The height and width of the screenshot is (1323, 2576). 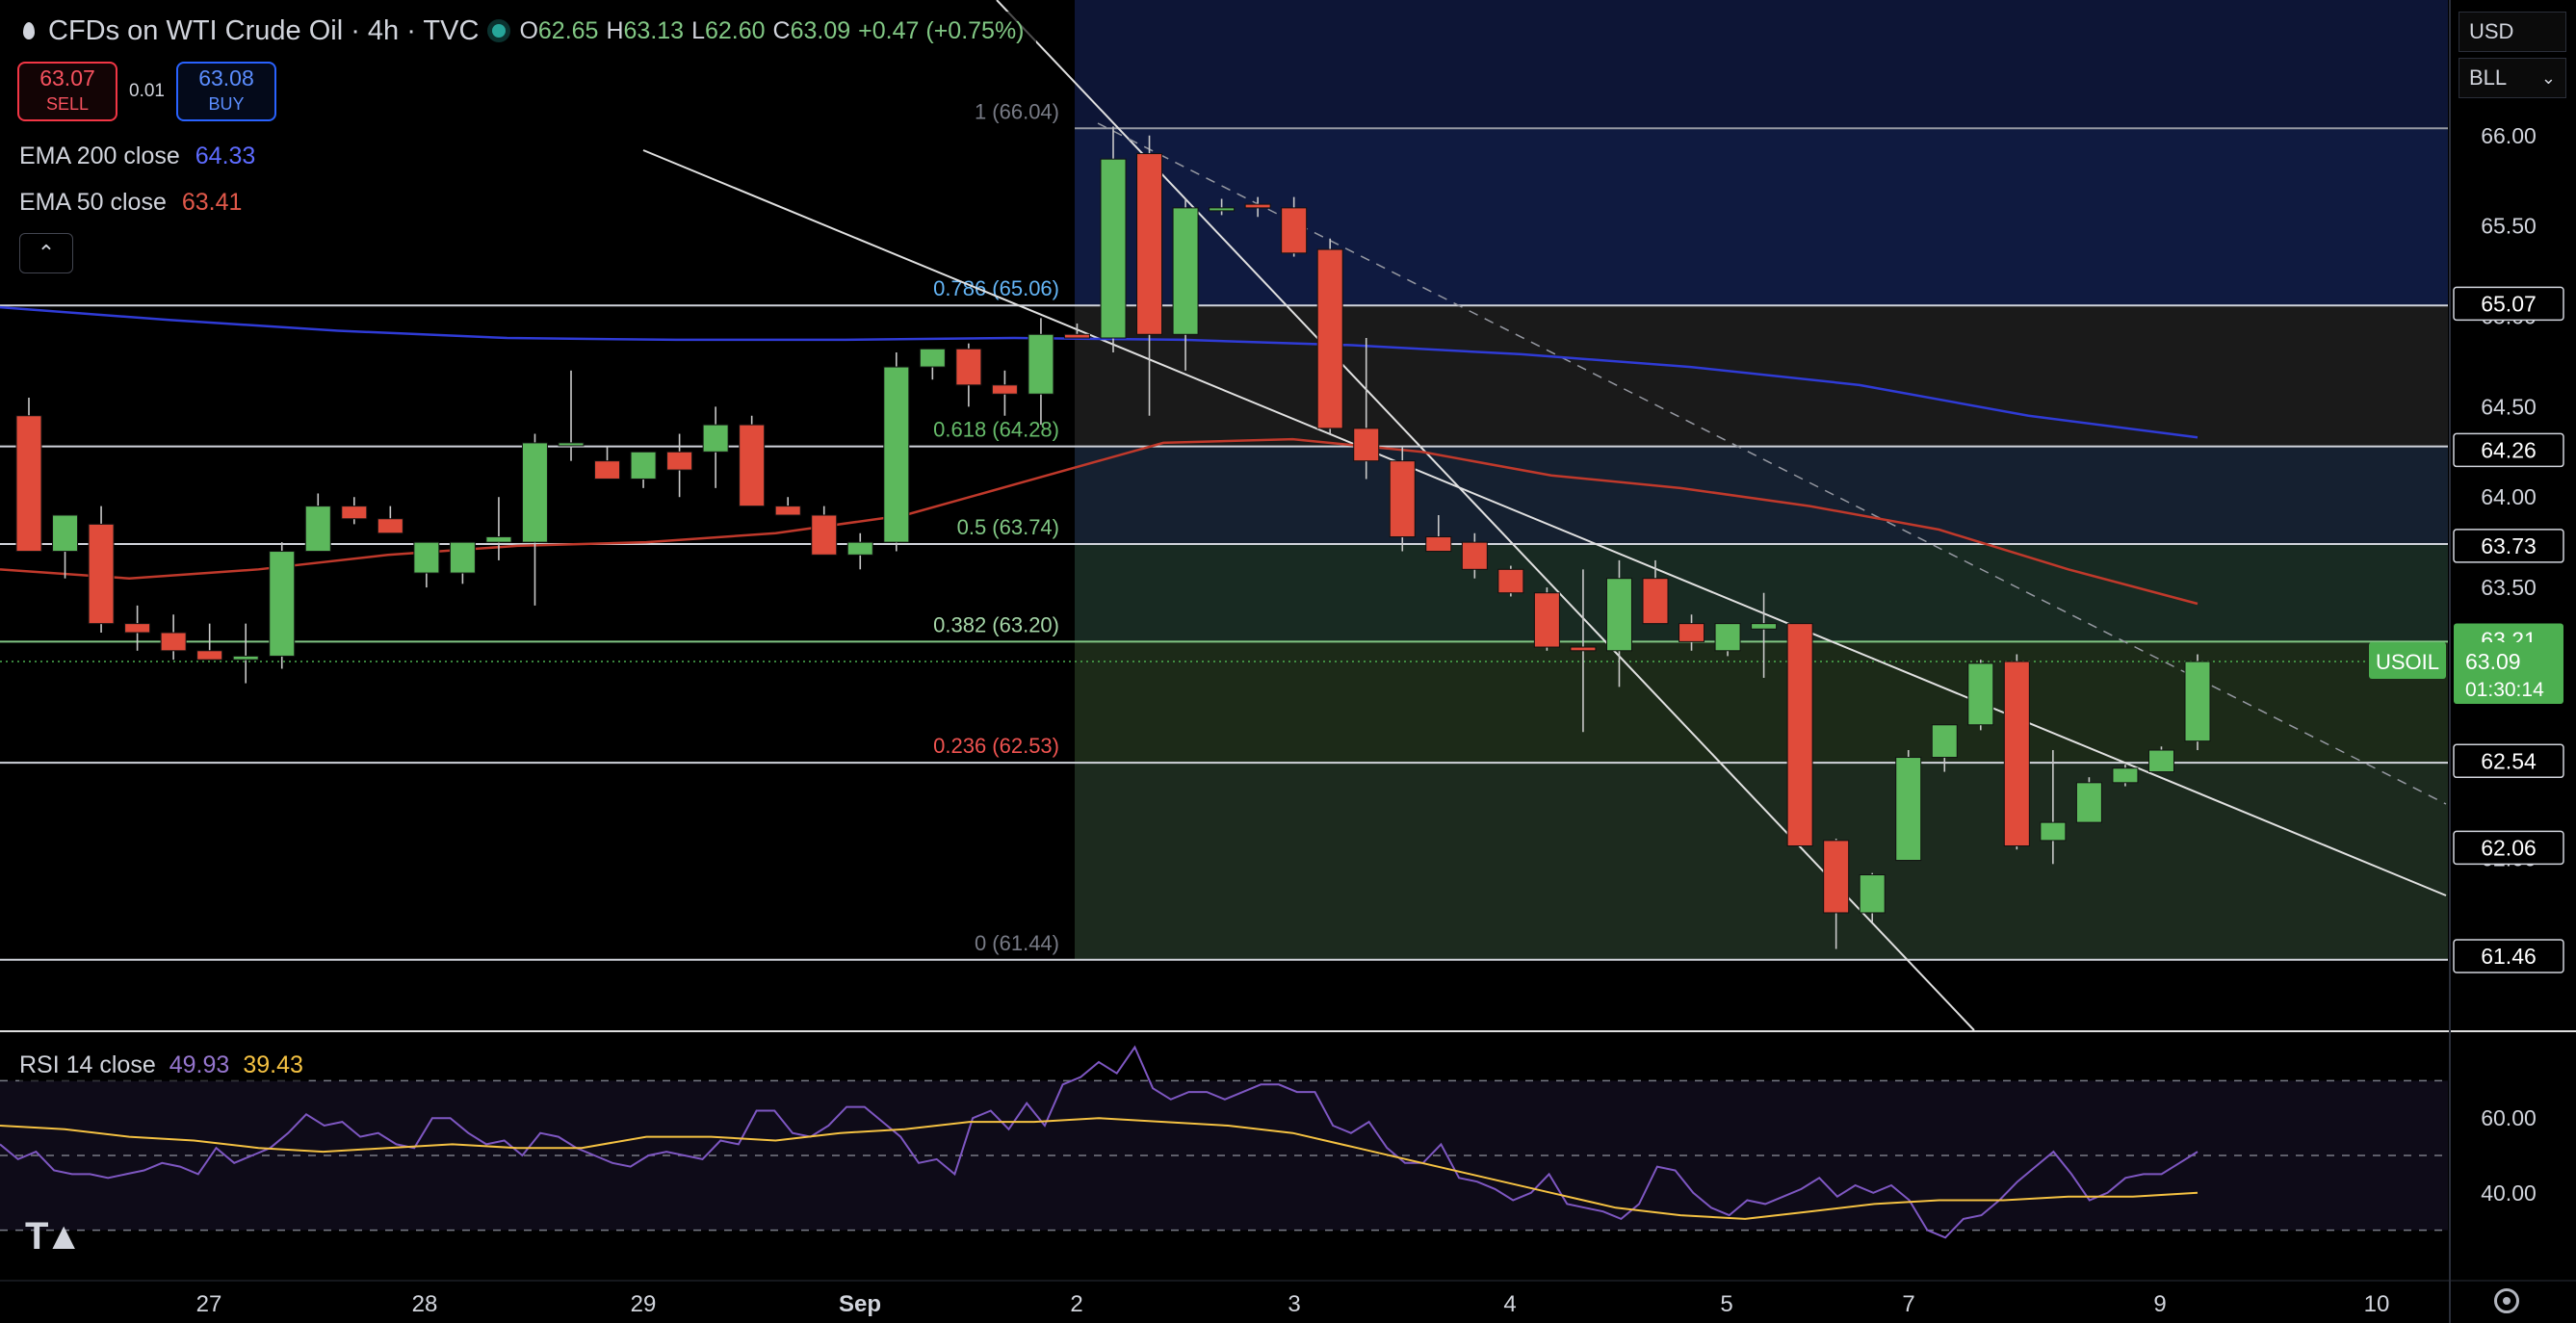 I want to click on collapse-legend-button: ⌃, so click(x=46, y=253).